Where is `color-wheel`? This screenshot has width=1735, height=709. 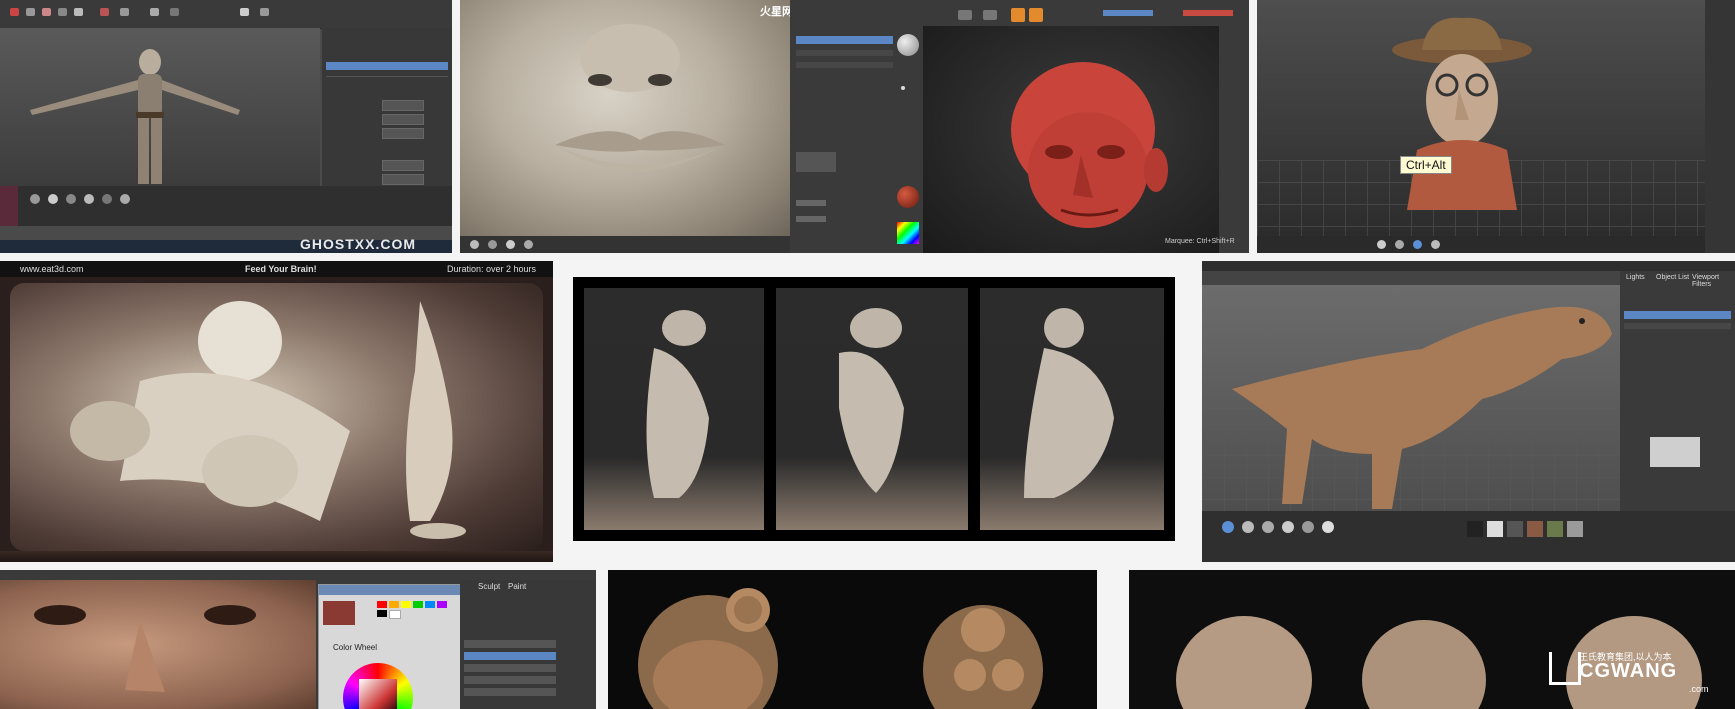 color-wheel is located at coordinates (378, 686).